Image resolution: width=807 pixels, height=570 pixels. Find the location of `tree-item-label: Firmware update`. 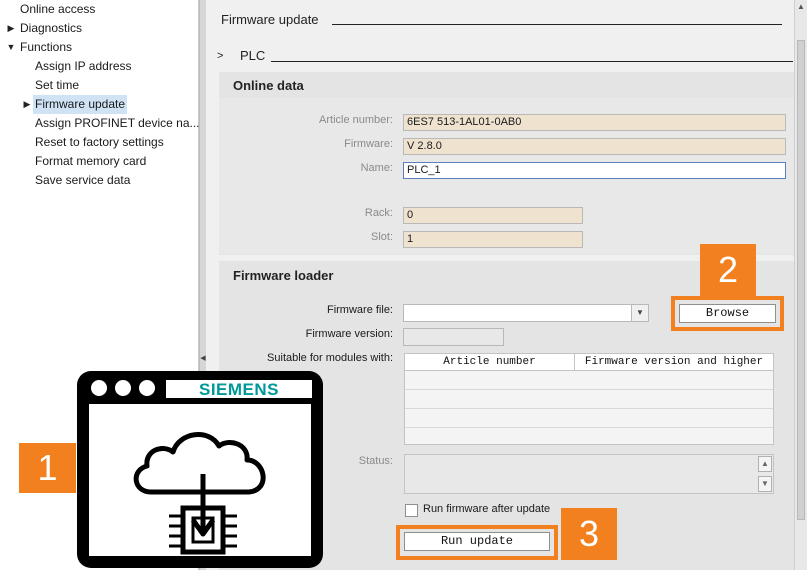

tree-item-label: Firmware update is located at coordinates (80, 104).